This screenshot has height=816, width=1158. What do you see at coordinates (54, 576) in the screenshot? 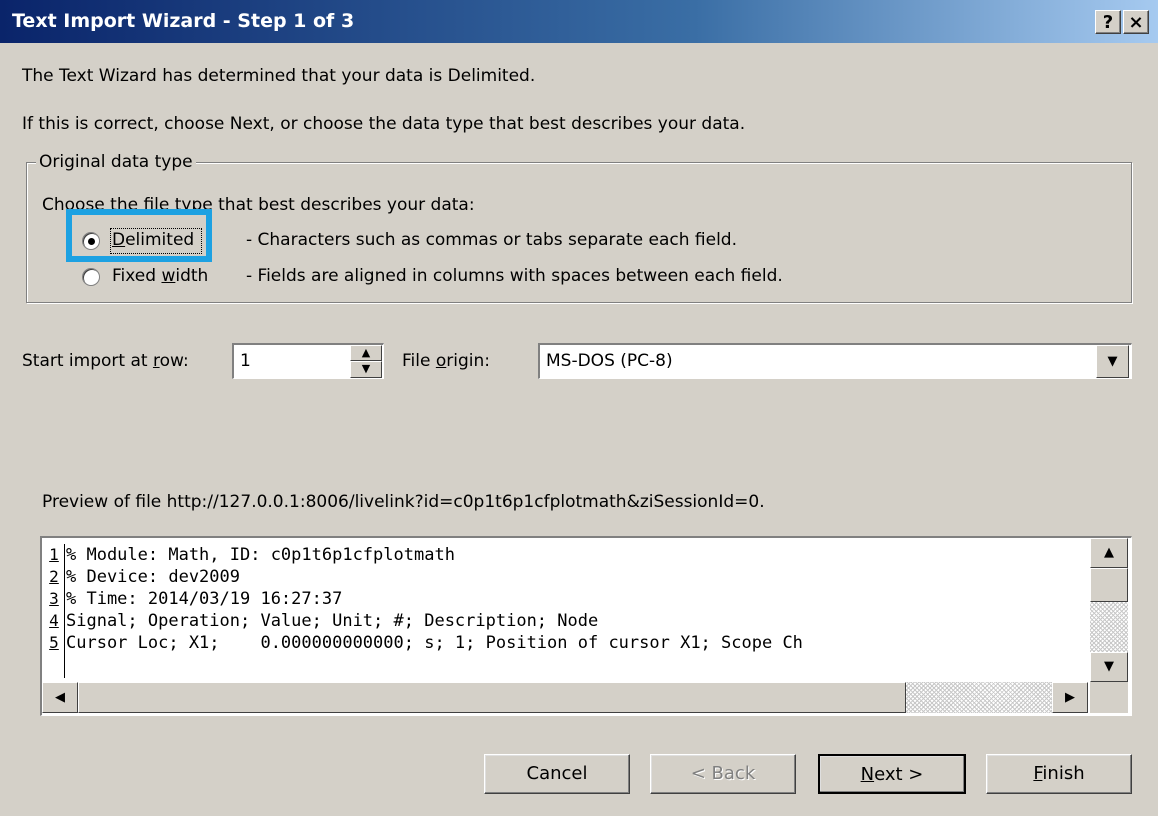
I see `line-number: 2` at bounding box center [54, 576].